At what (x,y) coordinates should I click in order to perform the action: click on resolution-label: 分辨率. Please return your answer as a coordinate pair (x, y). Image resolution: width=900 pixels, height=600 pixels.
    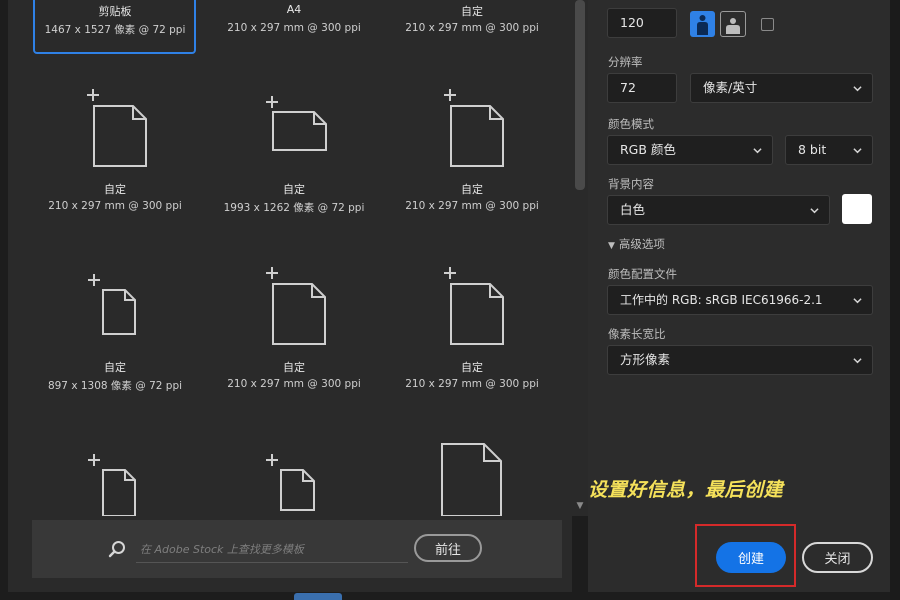
    Looking at the image, I should click on (625, 62).